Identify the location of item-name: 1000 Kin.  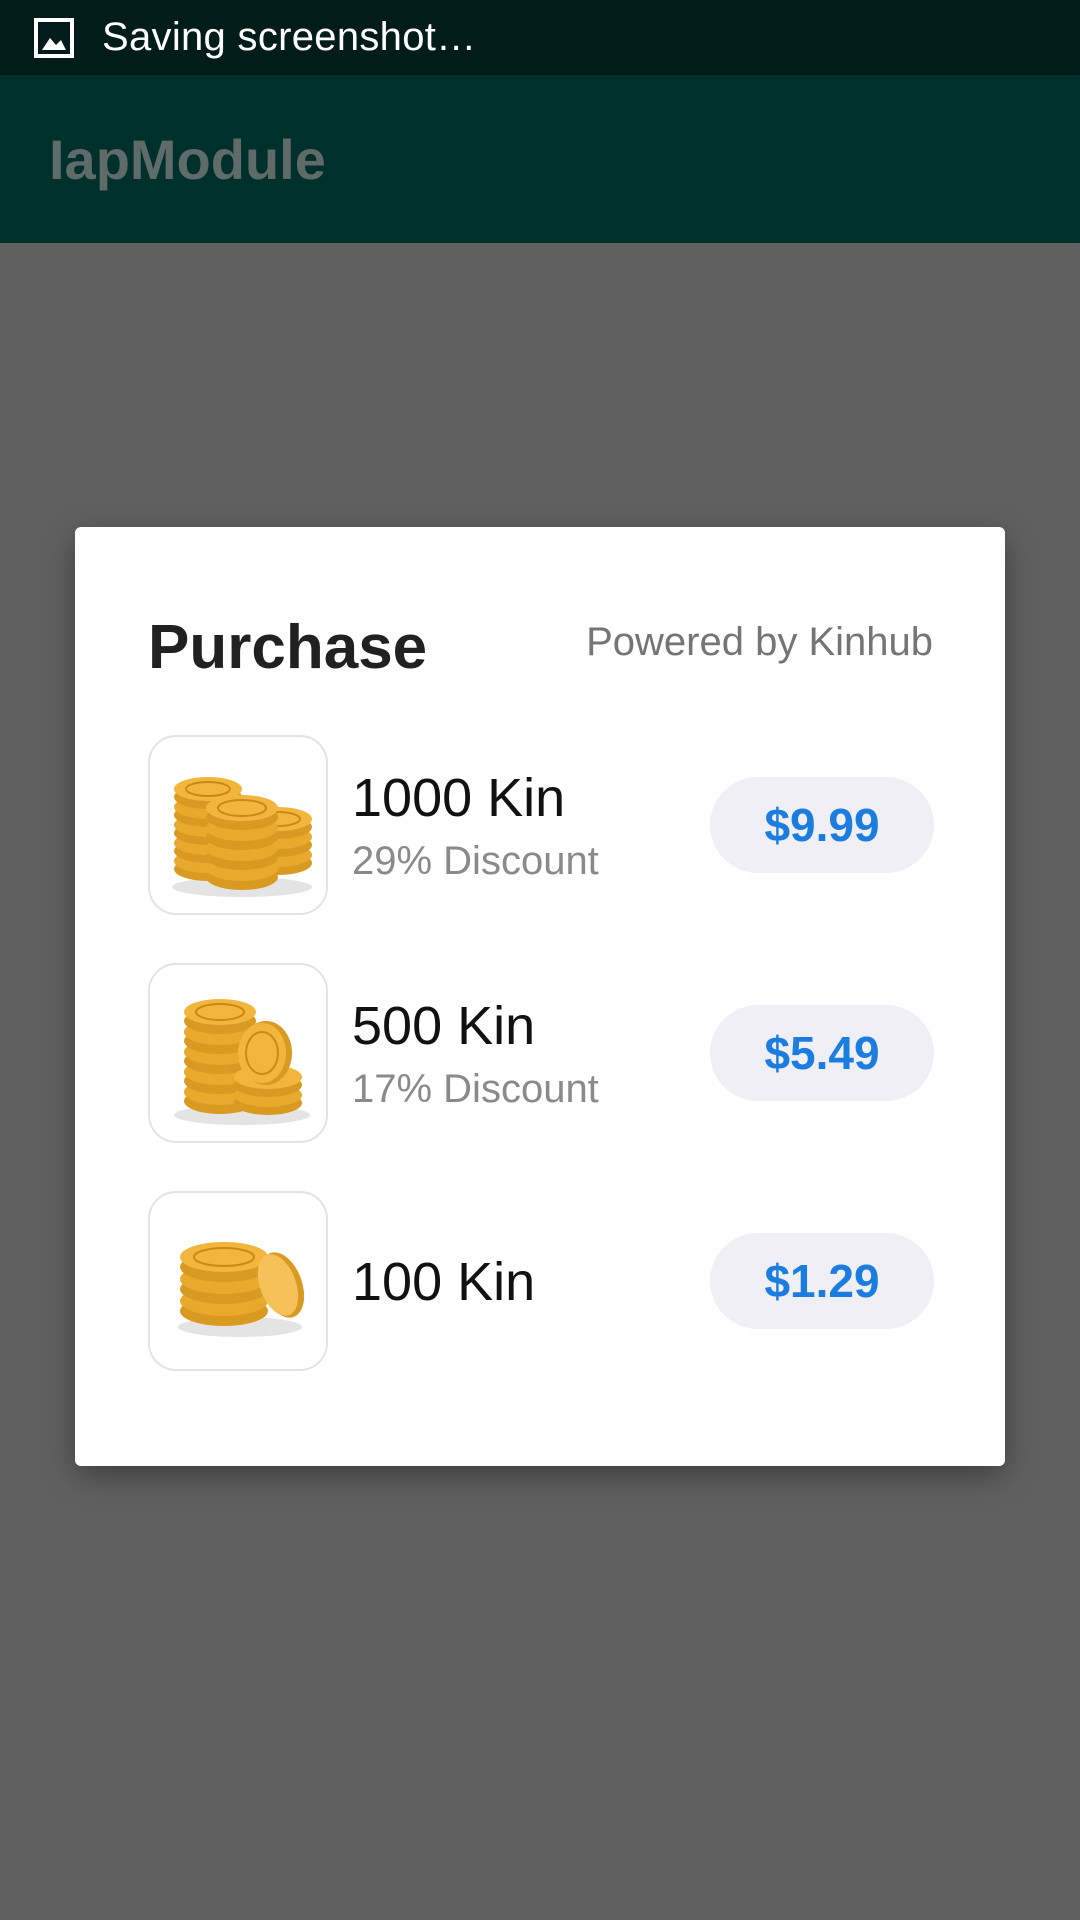
(459, 798).